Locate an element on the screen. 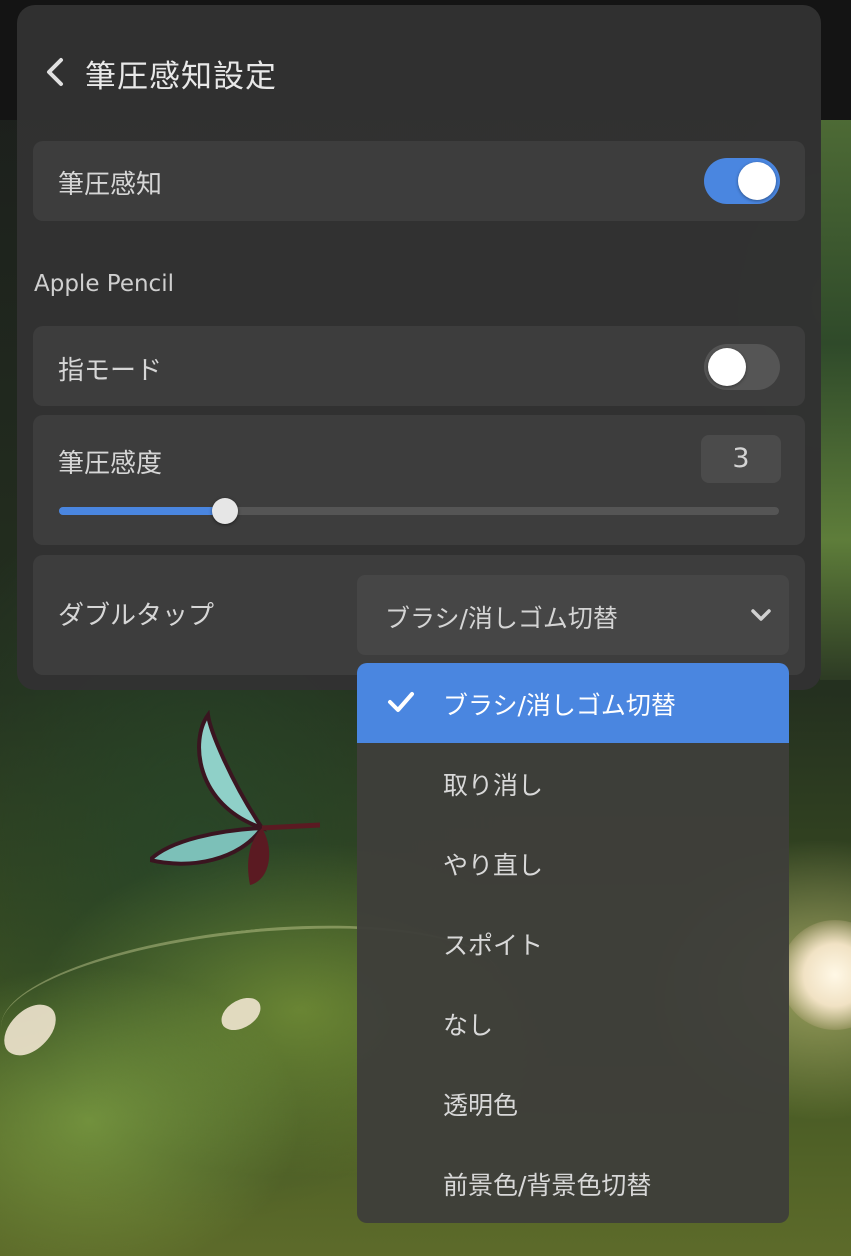 This screenshot has height=1256, width=851. dropdown-option: スポイト is located at coordinates (573, 943).